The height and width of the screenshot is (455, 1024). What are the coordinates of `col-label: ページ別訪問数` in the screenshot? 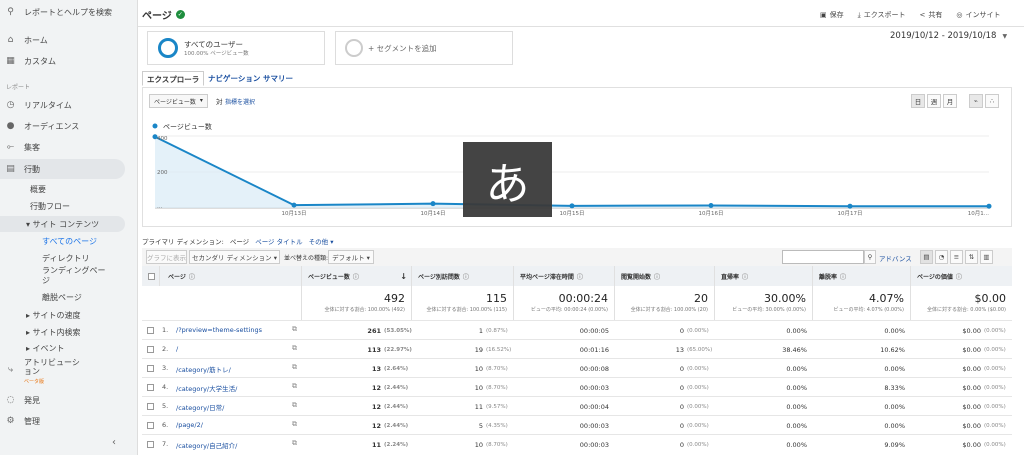 It's located at (439, 277).